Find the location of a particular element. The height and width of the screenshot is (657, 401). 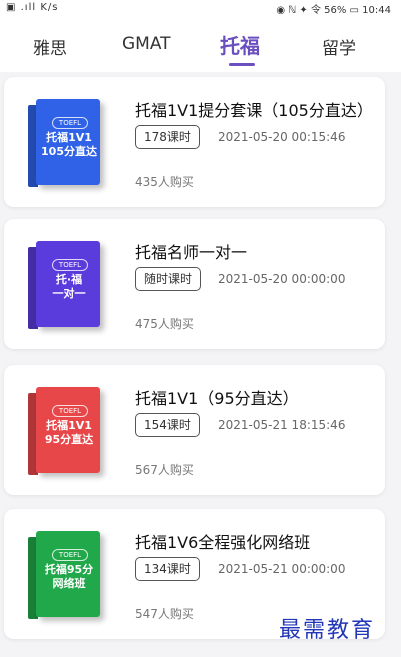

cover-title: 托福1V1 105分直达 is located at coordinates (69, 144).